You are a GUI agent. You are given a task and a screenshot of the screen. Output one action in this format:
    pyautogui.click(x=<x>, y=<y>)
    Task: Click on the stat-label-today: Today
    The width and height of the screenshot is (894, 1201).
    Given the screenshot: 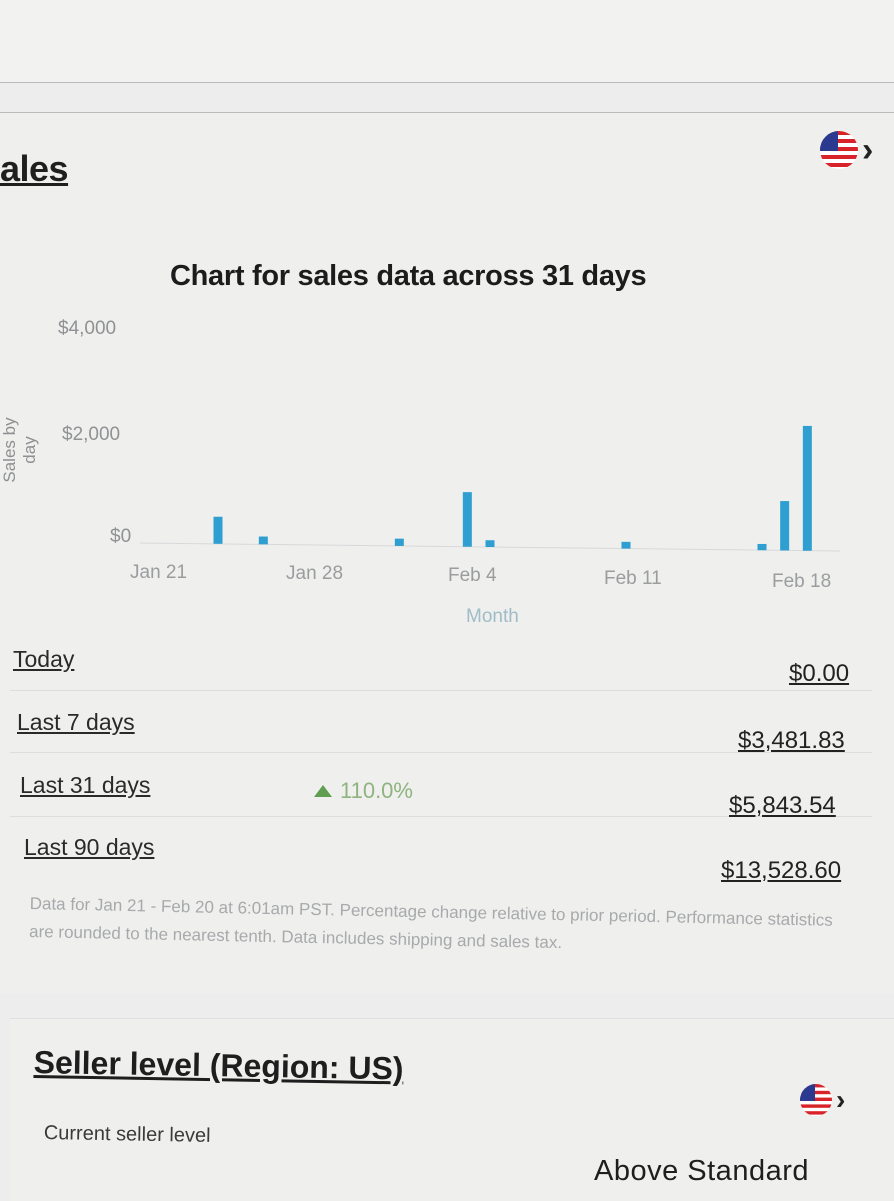 What is the action you would take?
    pyautogui.click(x=43, y=659)
    